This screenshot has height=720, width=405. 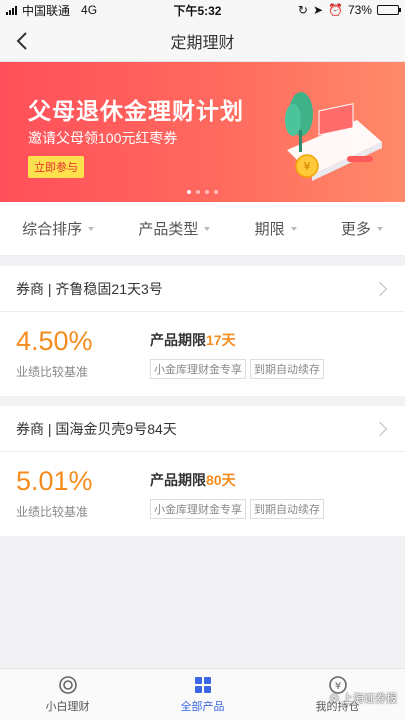 I want to click on filter-term-label: 期限, so click(x=269, y=229).